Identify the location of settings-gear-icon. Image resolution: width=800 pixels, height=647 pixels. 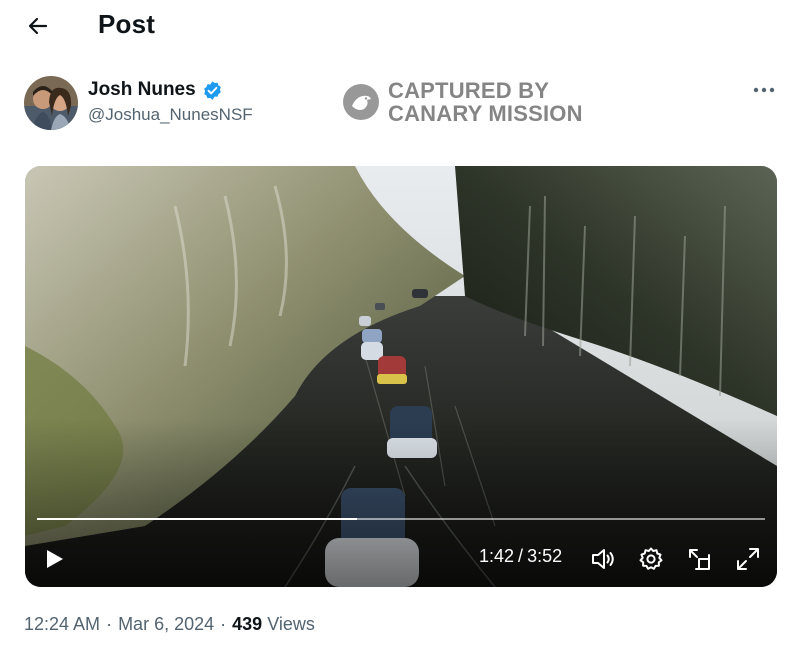
(651, 558).